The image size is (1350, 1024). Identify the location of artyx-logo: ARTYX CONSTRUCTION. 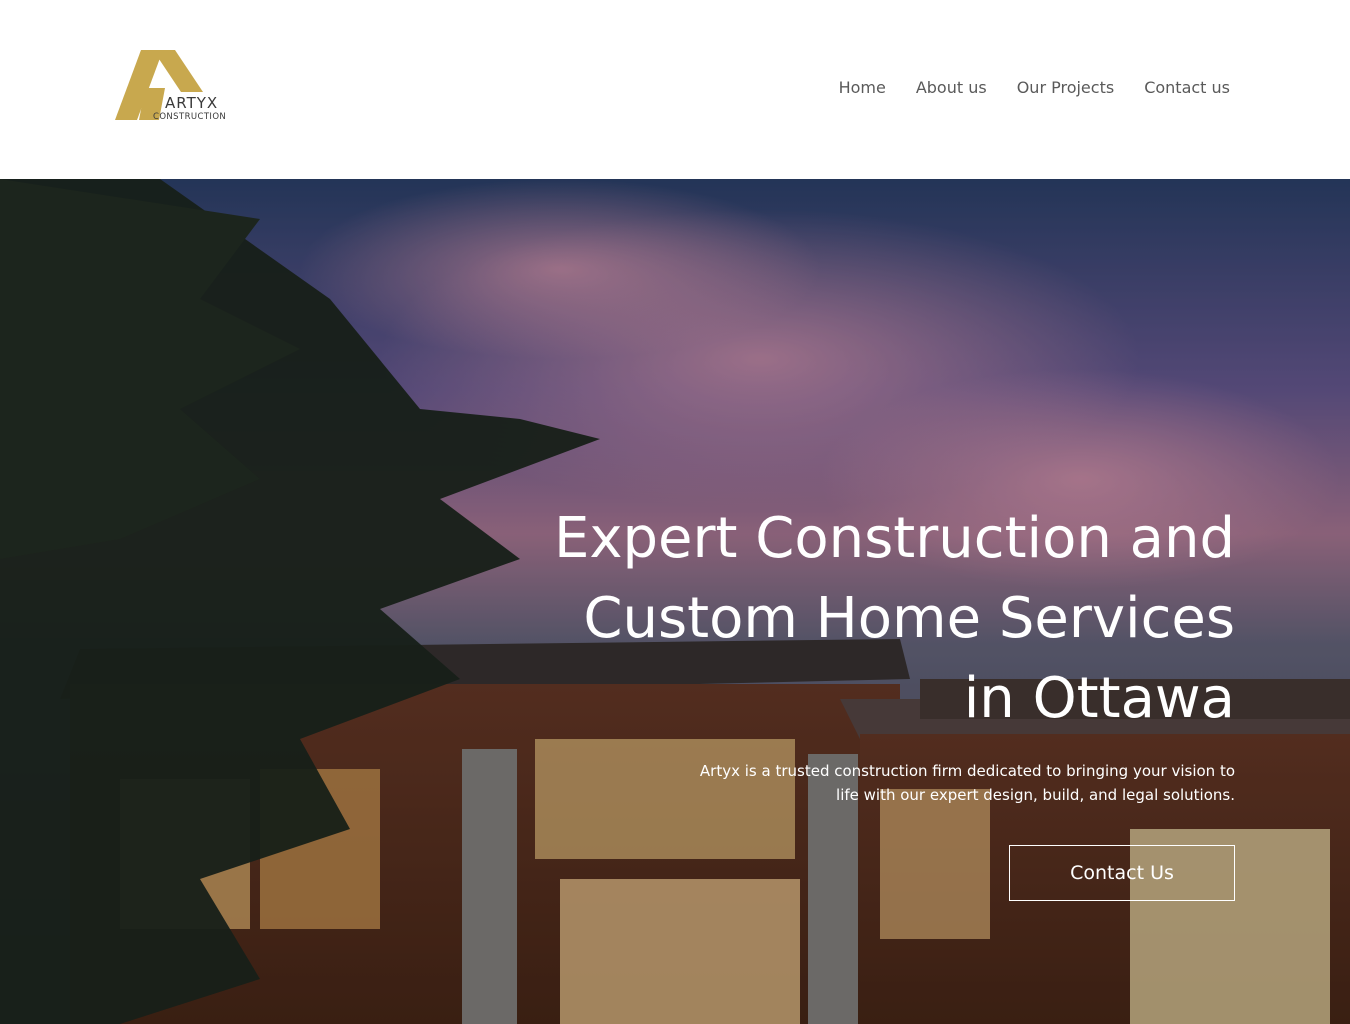
(176, 86).